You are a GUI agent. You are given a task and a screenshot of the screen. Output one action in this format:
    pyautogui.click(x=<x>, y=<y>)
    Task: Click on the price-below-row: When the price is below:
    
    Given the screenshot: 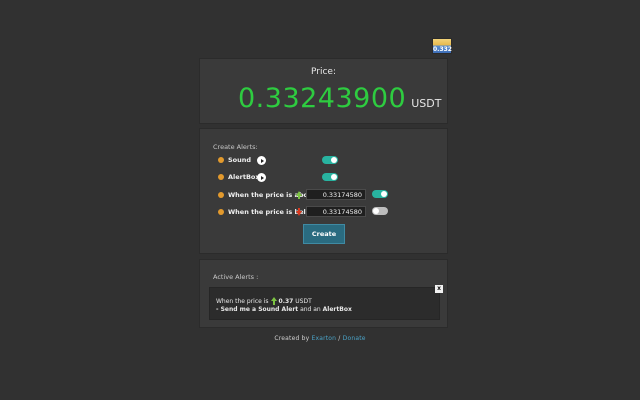 What is the action you would take?
    pyautogui.click(x=268, y=212)
    